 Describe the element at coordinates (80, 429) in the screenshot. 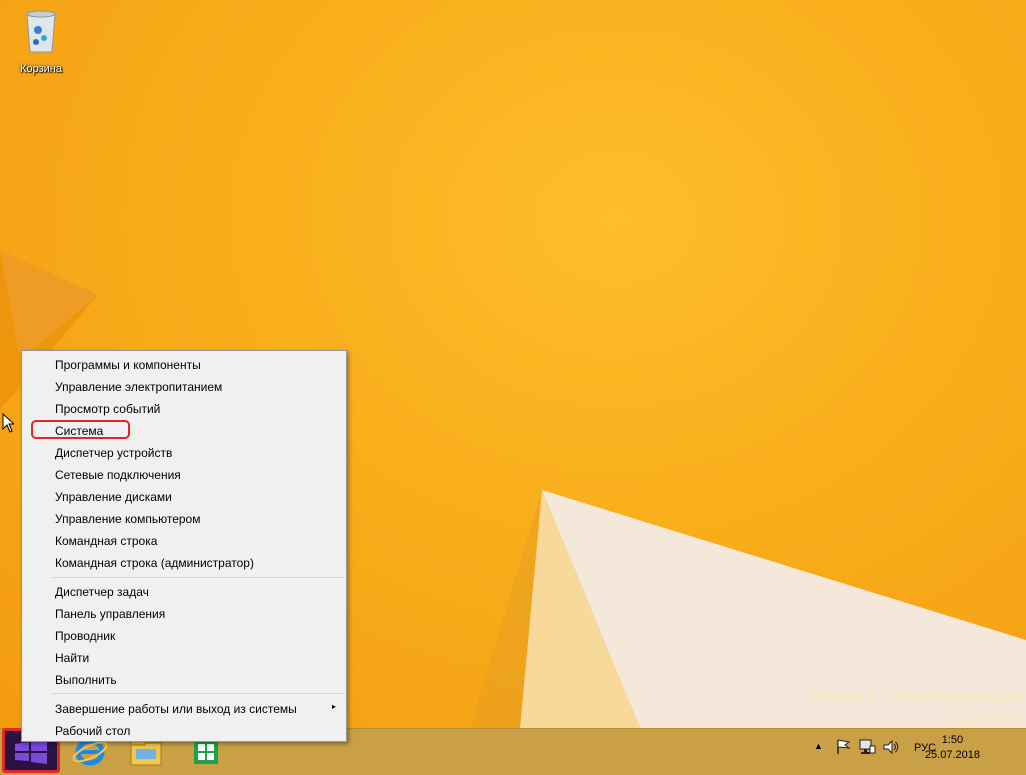

I see `highlight-system-annotation` at that location.